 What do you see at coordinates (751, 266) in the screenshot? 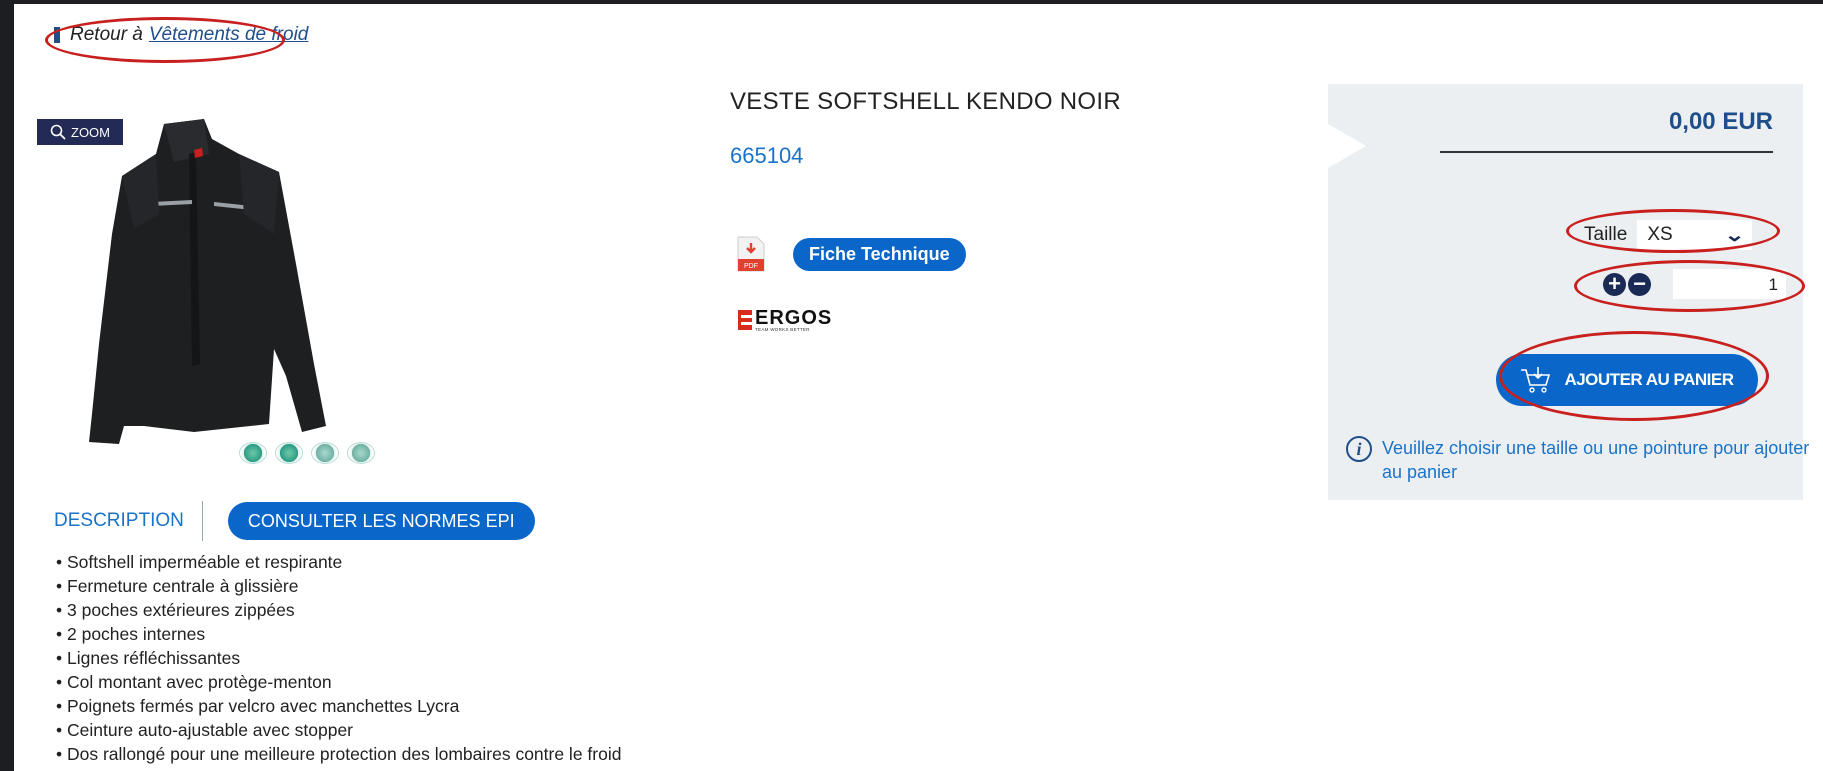
I see `pdf-icon-label: PDF` at bounding box center [751, 266].